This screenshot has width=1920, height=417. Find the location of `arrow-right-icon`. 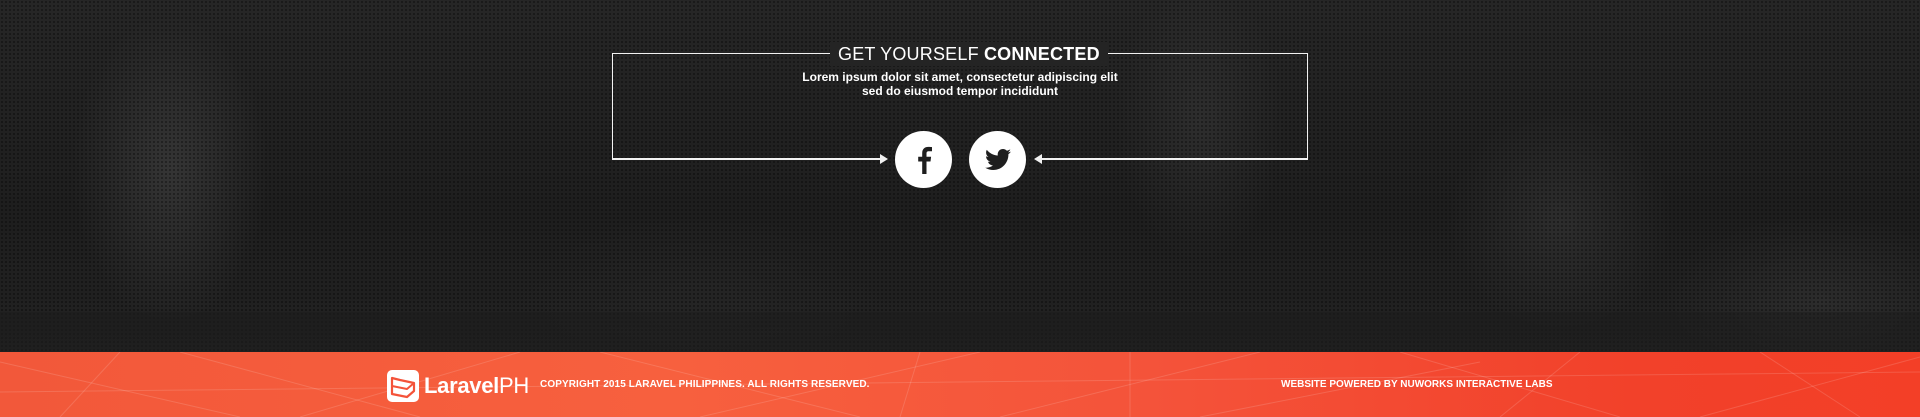

arrow-right-icon is located at coordinates (884, 159).